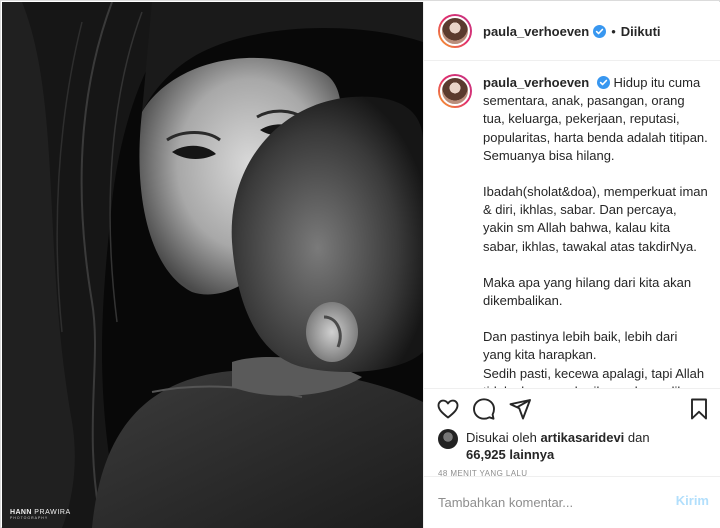 The image size is (720, 528). I want to click on watermark-bold: HANN, so click(21, 512).